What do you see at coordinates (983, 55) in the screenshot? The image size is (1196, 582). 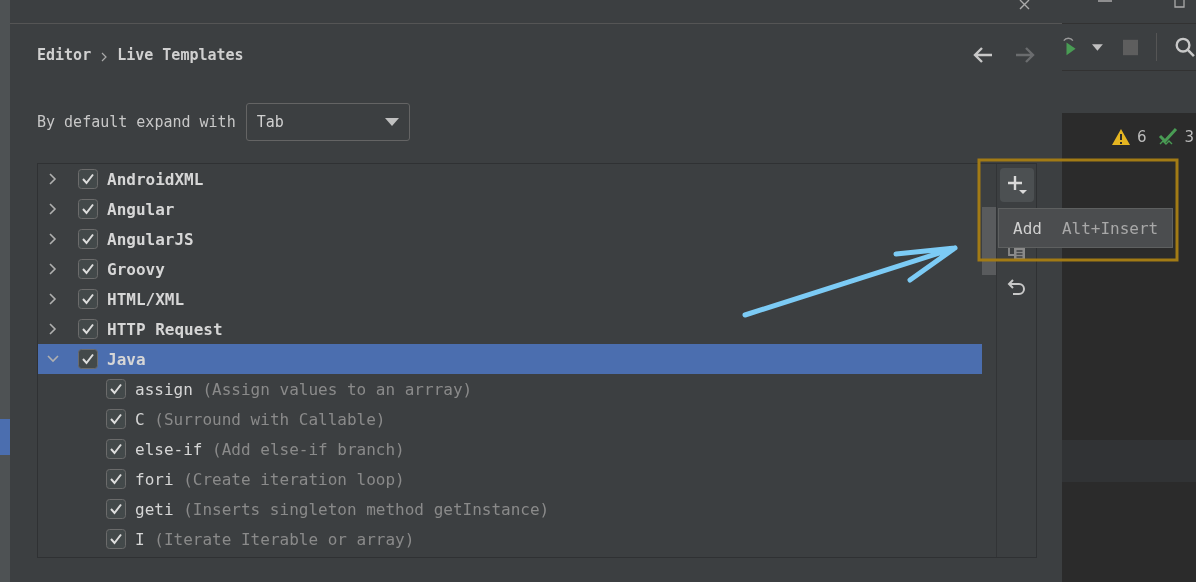 I see `back-arrow-icon` at bounding box center [983, 55].